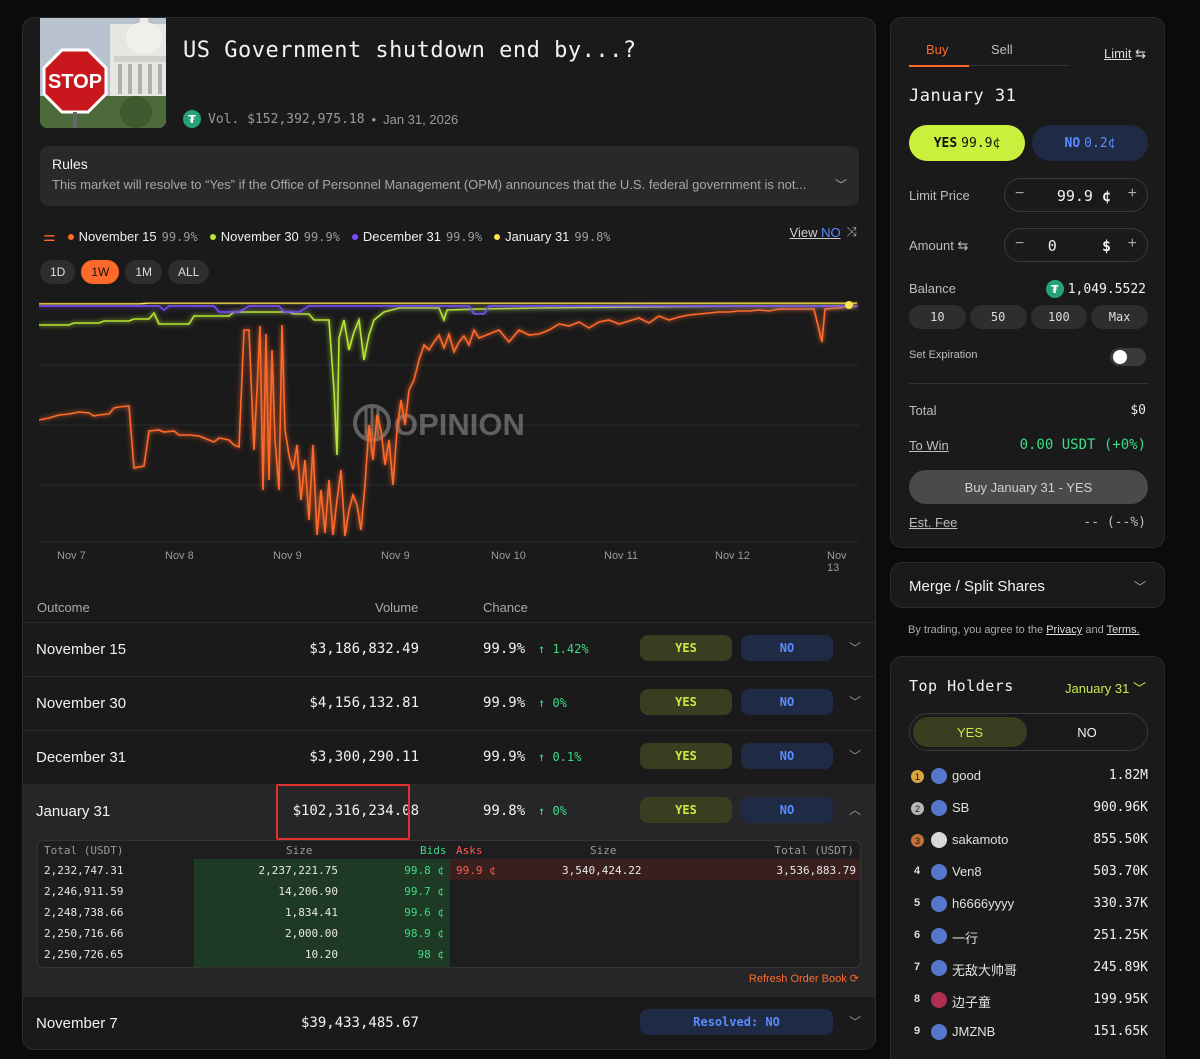  What do you see at coordinates (932, 288) in the screenshot?
I see `balance-label: Balance` at bounding box center [932, 288].